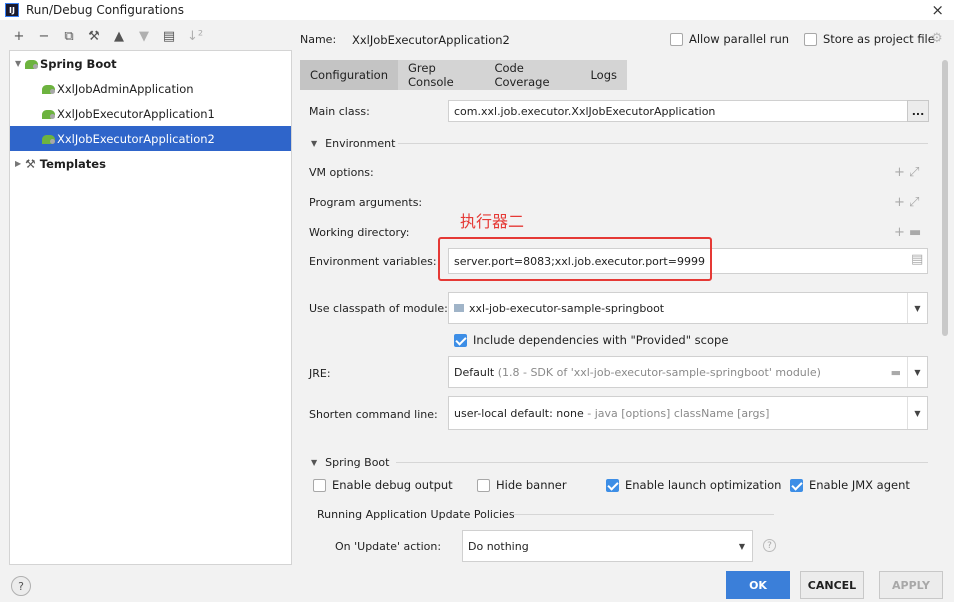 Image resolution: width=954 pixels, height=602 pixels. I want to click on remove-config-icon: −, so click(44, 36).